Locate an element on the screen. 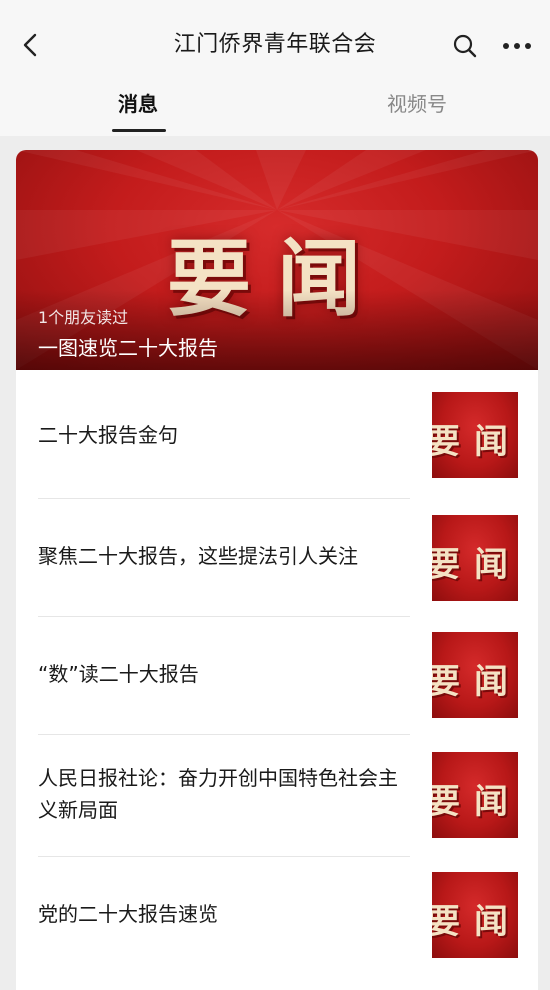 This screenshot has height=990, width=550. article-title: “数”读二十大报告 is located at coordinates (118, 674).